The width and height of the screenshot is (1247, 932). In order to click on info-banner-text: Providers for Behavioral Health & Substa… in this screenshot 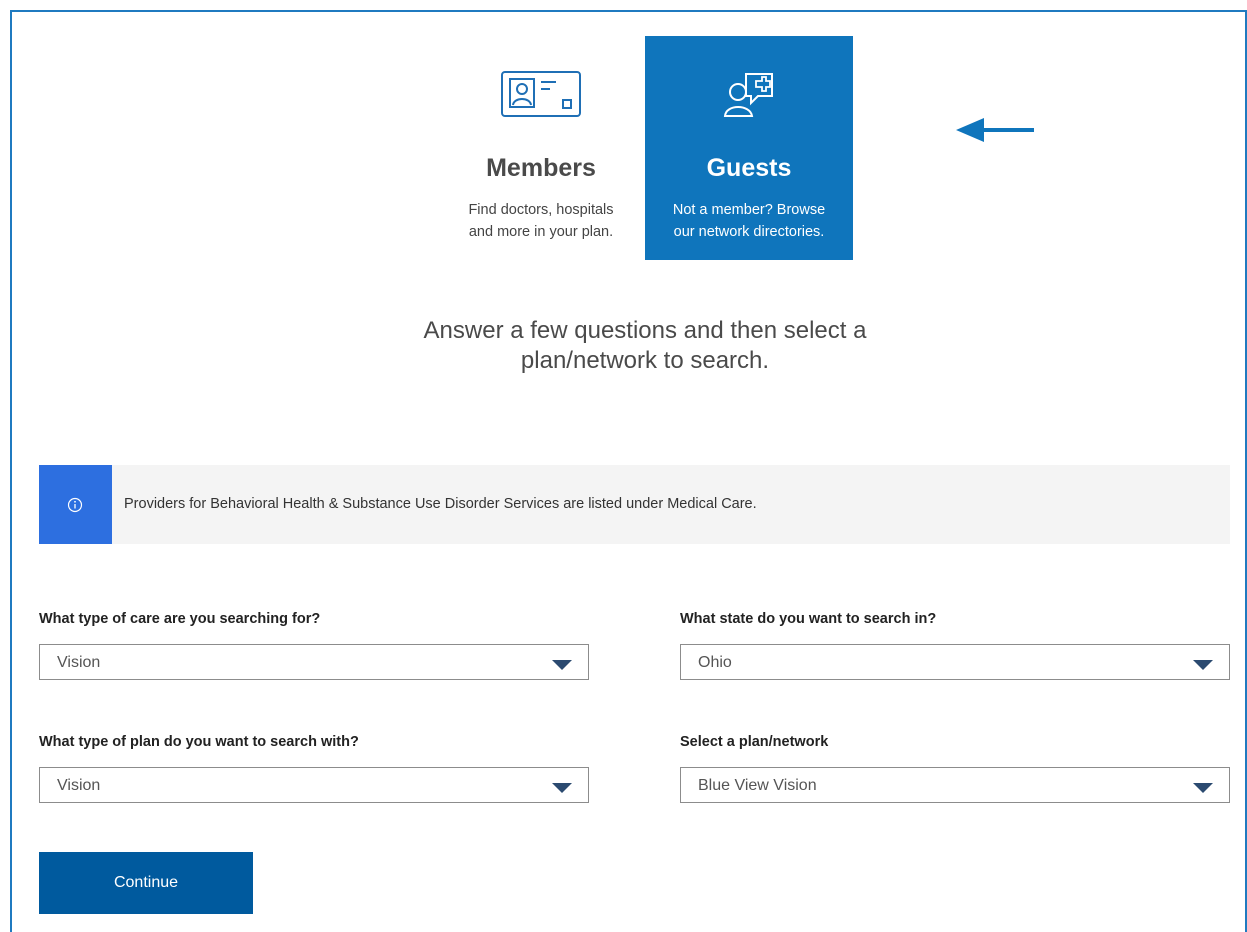, I will do `click(440, 504)`.